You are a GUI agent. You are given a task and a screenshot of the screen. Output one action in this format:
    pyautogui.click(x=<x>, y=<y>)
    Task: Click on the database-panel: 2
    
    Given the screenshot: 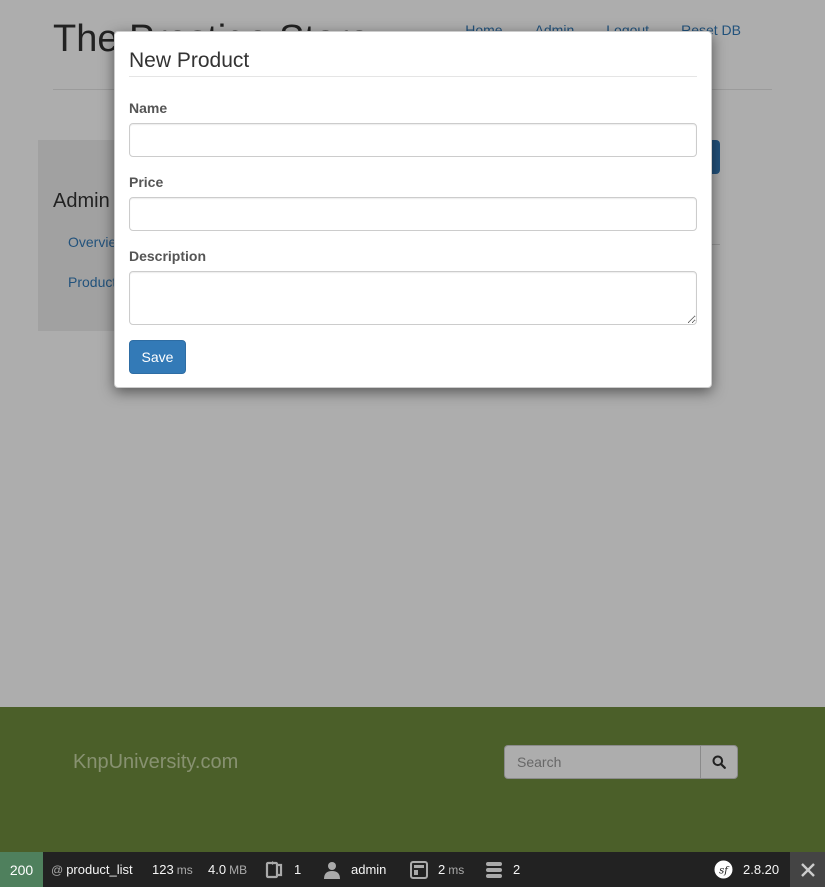 What is the action you would take?
    pyautogui.click(x=502, y=869)
    